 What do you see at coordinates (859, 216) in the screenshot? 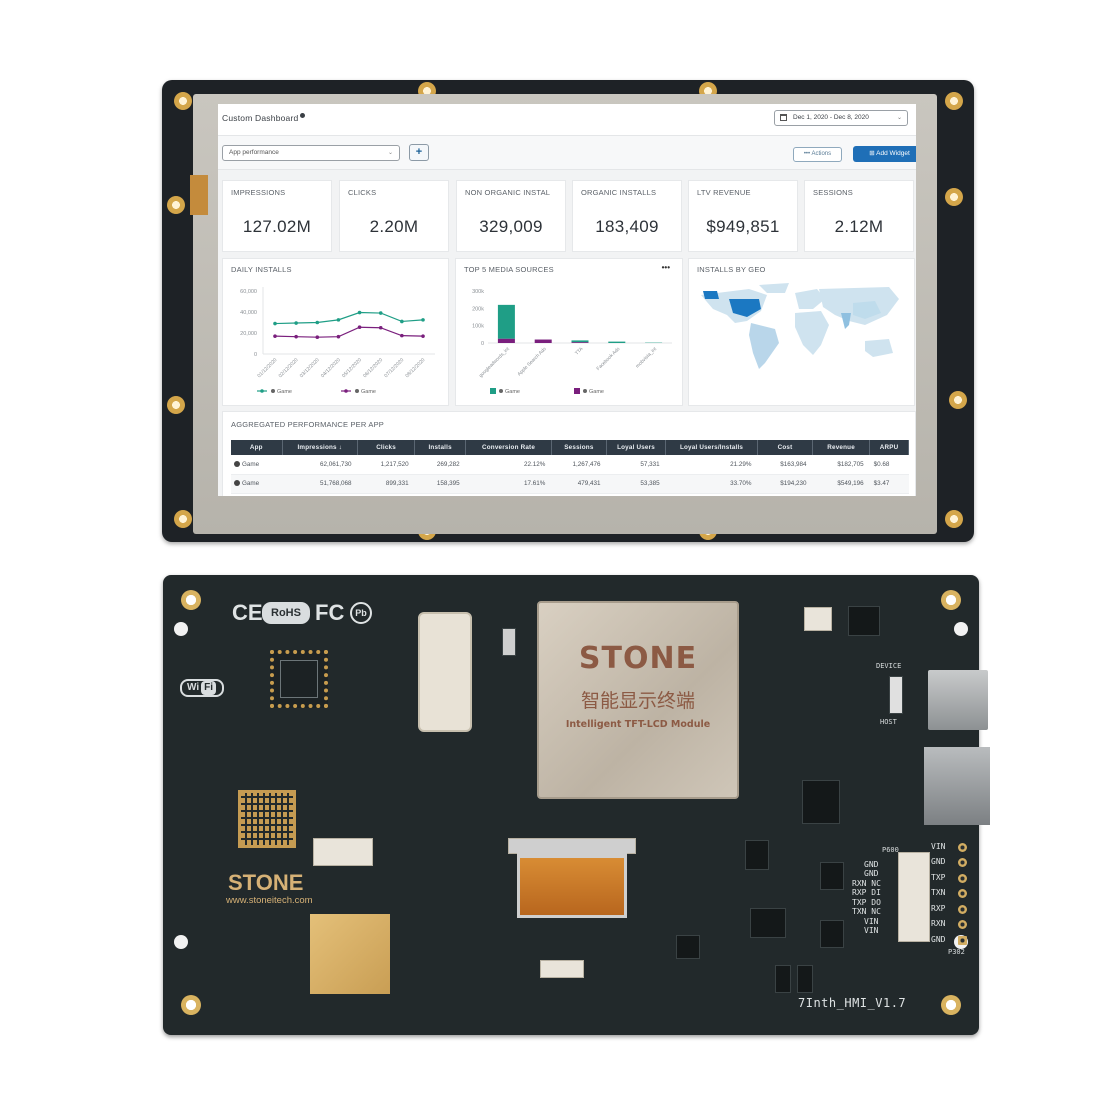
I see `kpi-card-sessions: SESSIONS 2.12M` at bounding box center [859, 216].